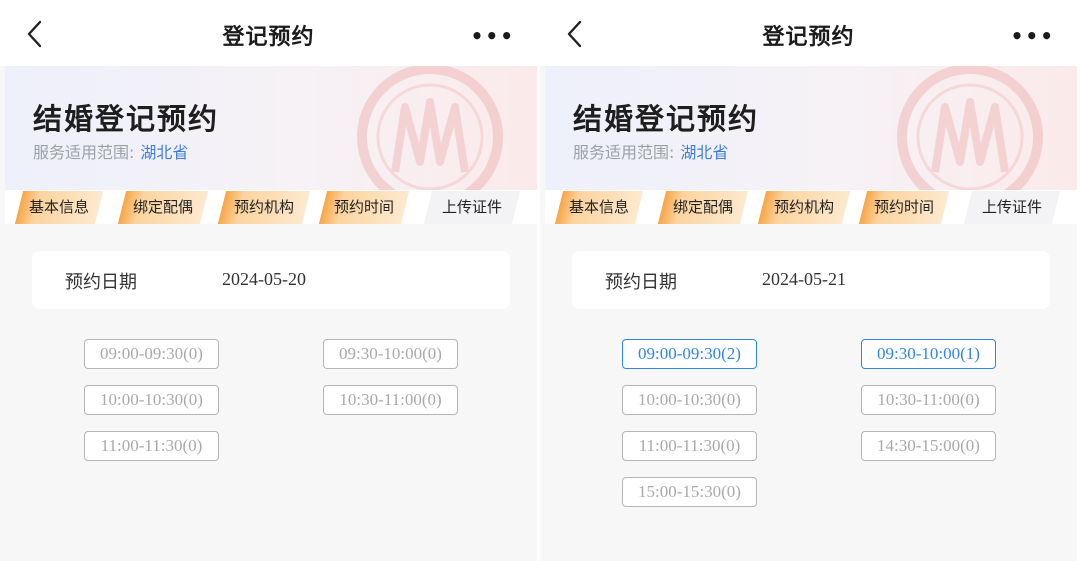 The width and height of the screenshot is (1080, 561). I want to click on time-slot: 15:00-15:30(0), so click(689, 492).